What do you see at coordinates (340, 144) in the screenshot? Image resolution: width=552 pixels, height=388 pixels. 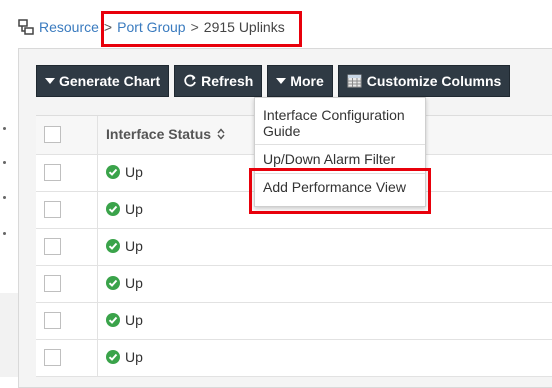 I see `menu-divider` at bounding box center [340, 144].